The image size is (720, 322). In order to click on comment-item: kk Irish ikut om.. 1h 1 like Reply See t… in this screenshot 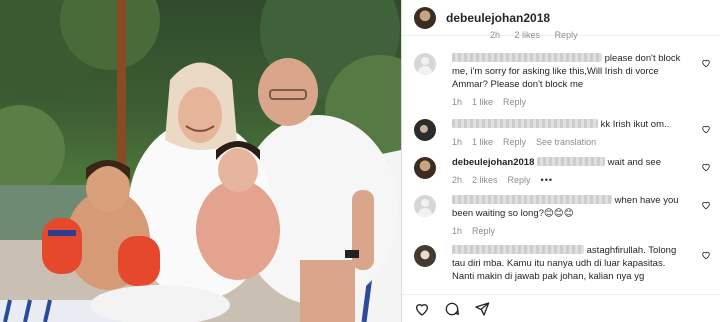, I will do `click(564, 133)`.